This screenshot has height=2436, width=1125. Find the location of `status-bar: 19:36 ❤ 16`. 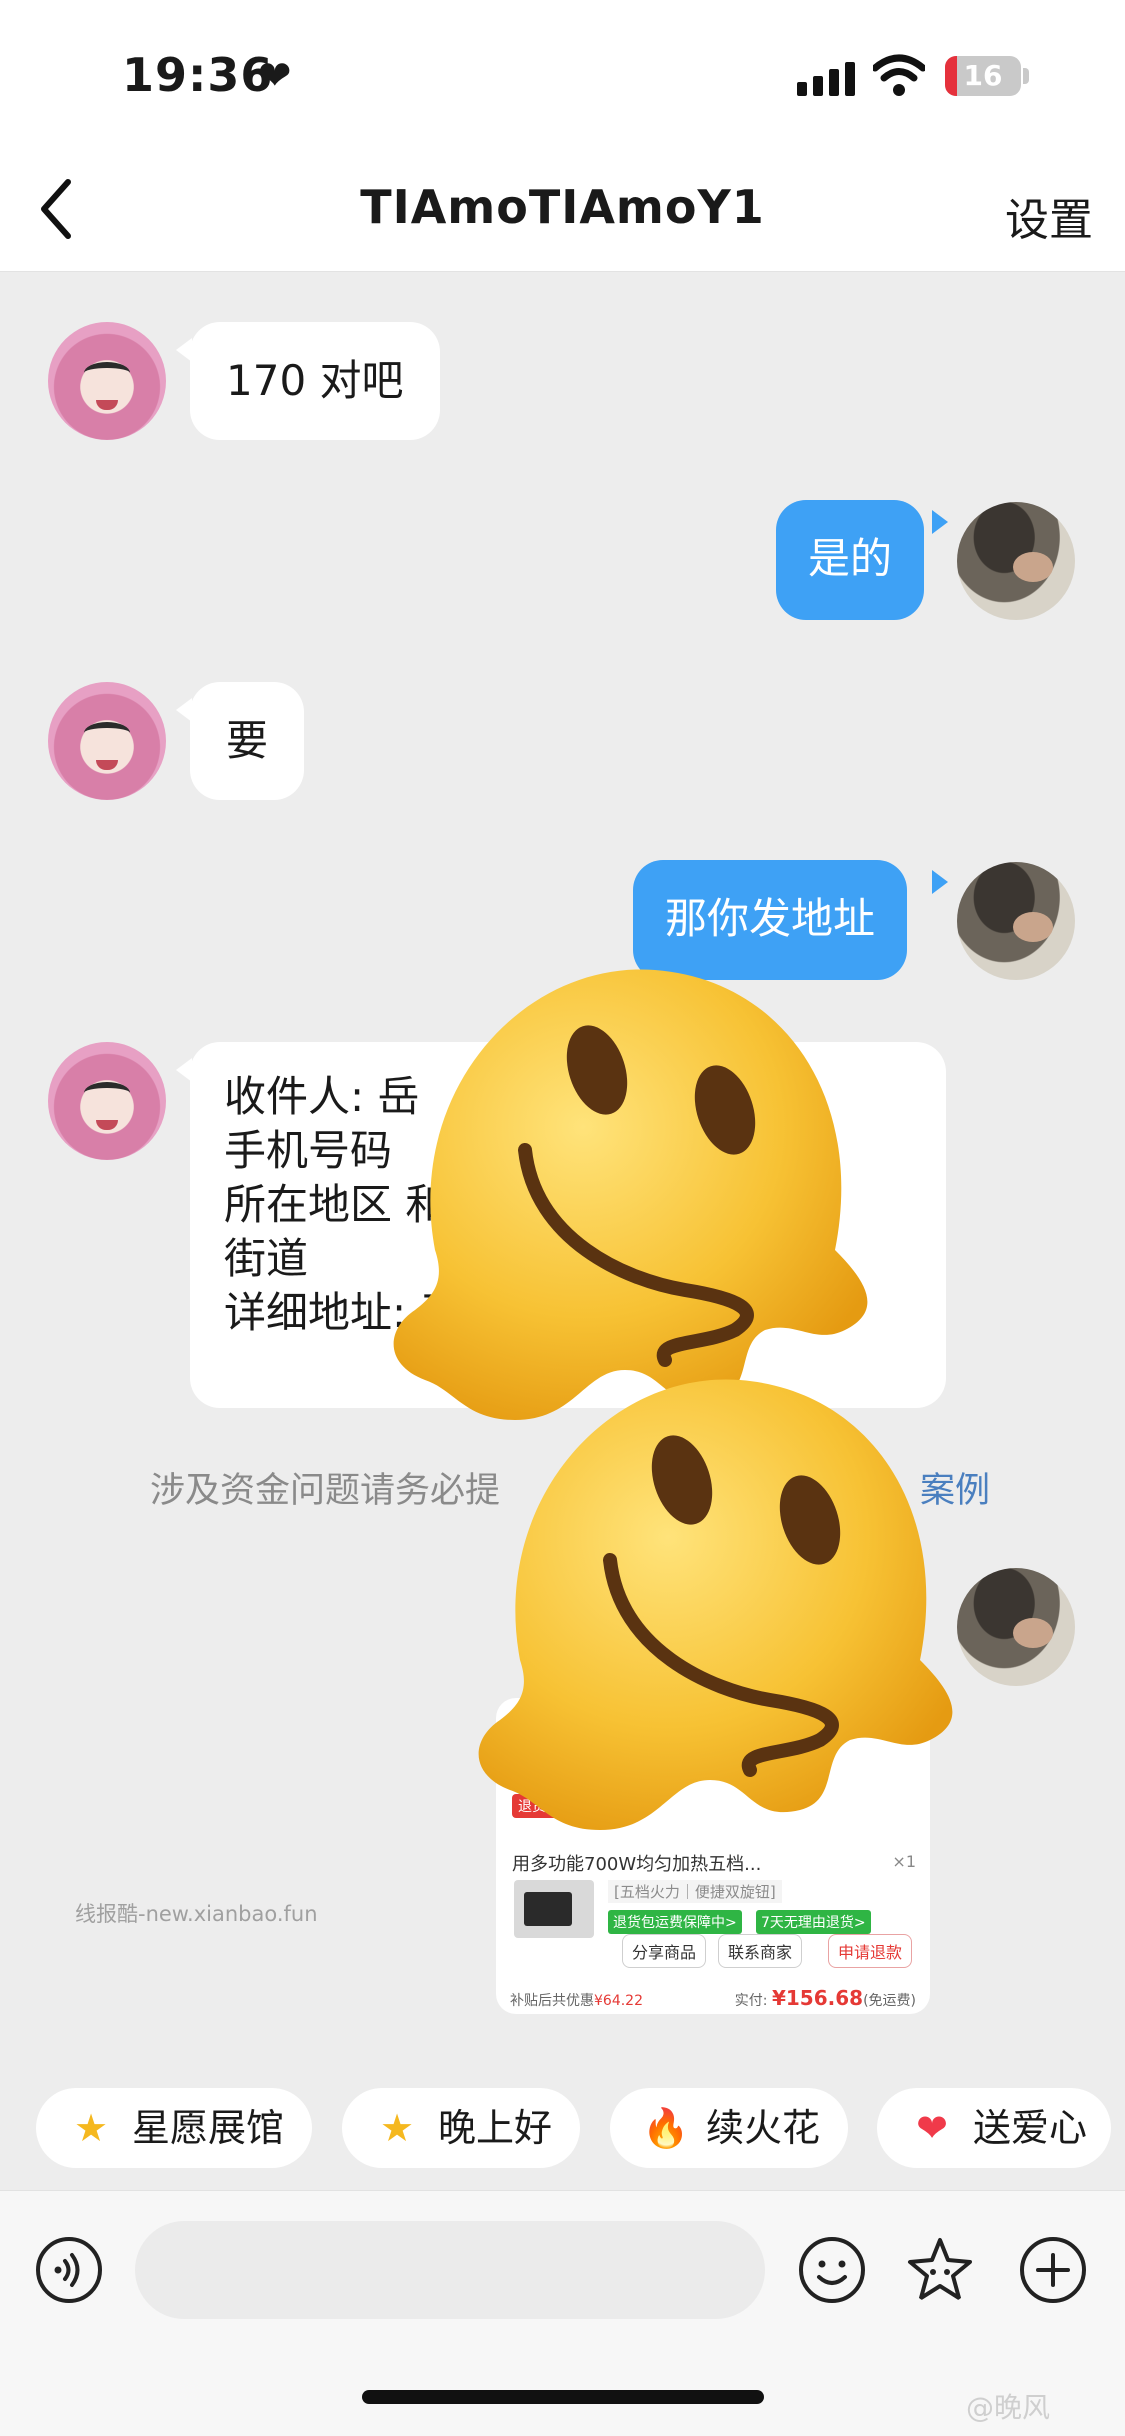

status-bar: 19:36 ❤ 16 is located at coordinates (562, 75).